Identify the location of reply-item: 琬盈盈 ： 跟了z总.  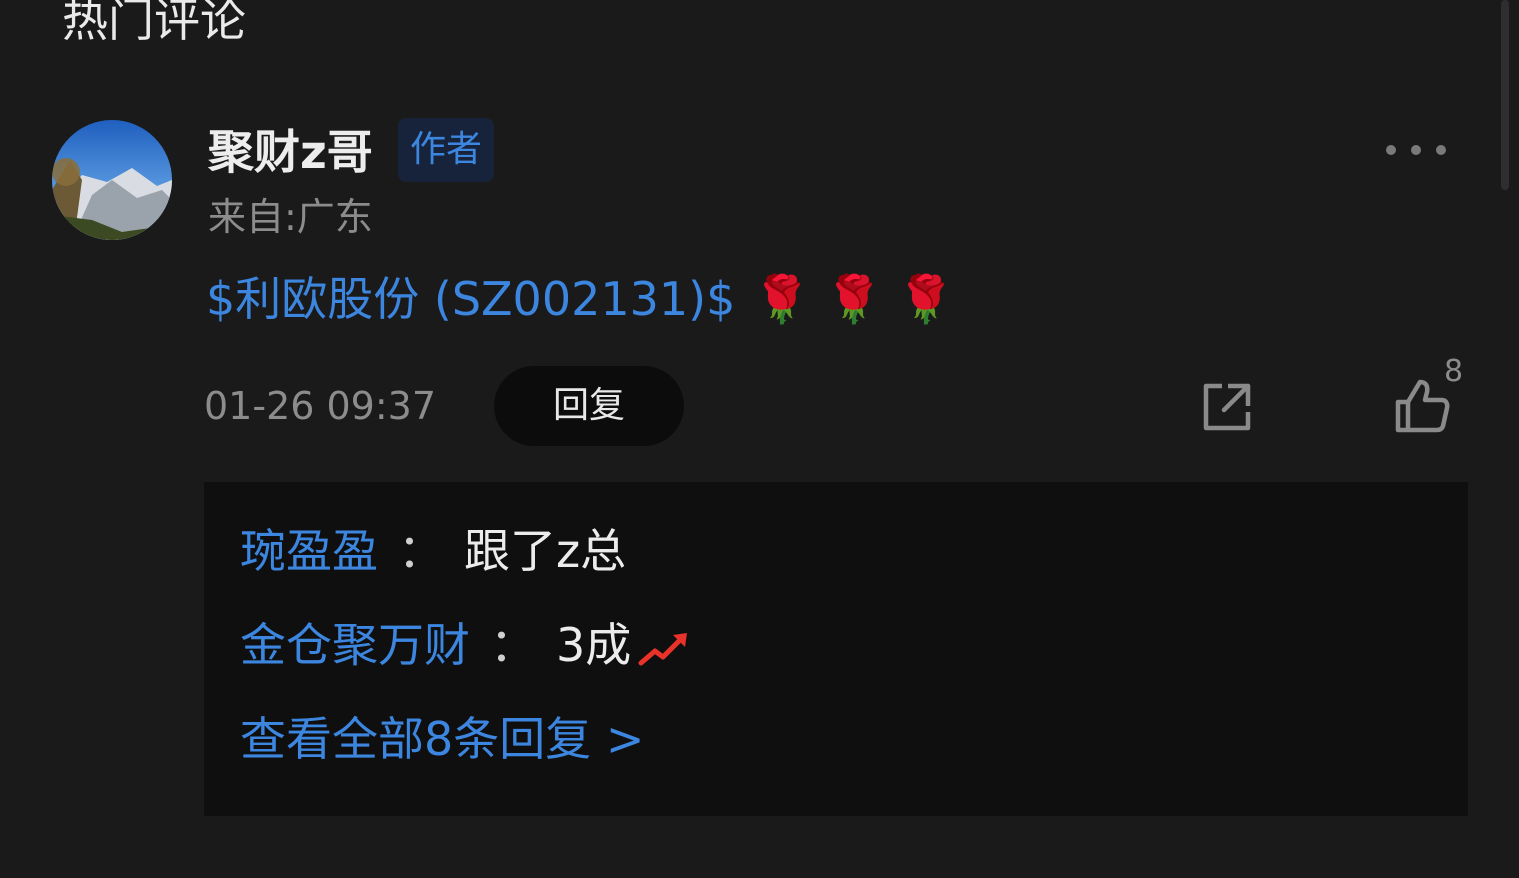
(433, 551).